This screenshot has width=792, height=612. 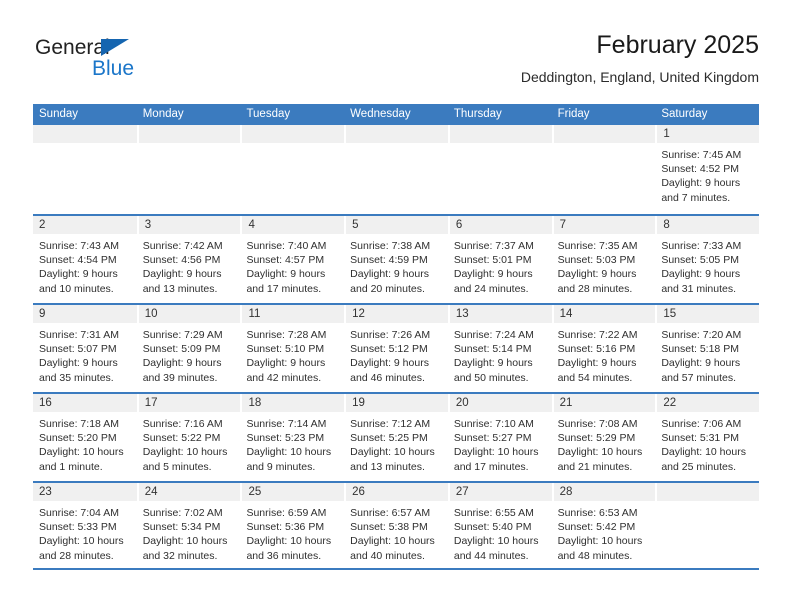 What do you see at coordinates (180, 555) in the screenshot?
I see `daylight-text-cont: and 32 minutes.` at bounding box center [180, 555].